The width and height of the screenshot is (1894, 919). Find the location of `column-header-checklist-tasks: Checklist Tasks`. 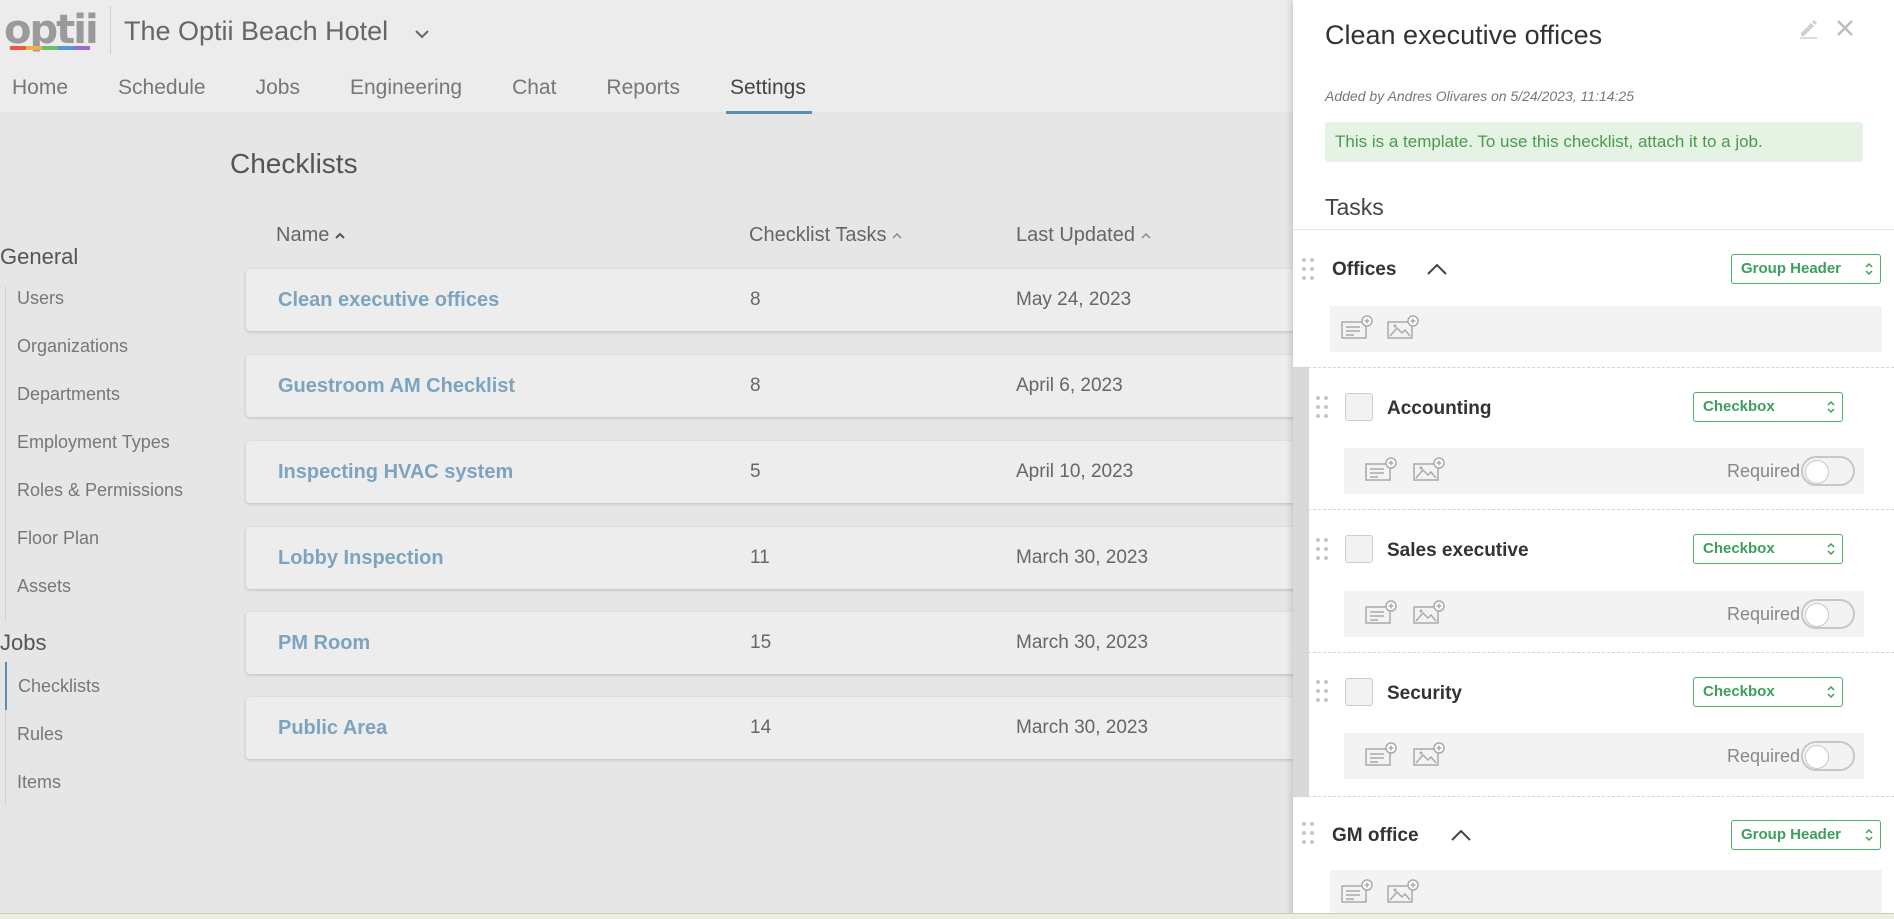

column-header-checklist-tasks: Checklist Tasks is located at coordinates (825, 235).